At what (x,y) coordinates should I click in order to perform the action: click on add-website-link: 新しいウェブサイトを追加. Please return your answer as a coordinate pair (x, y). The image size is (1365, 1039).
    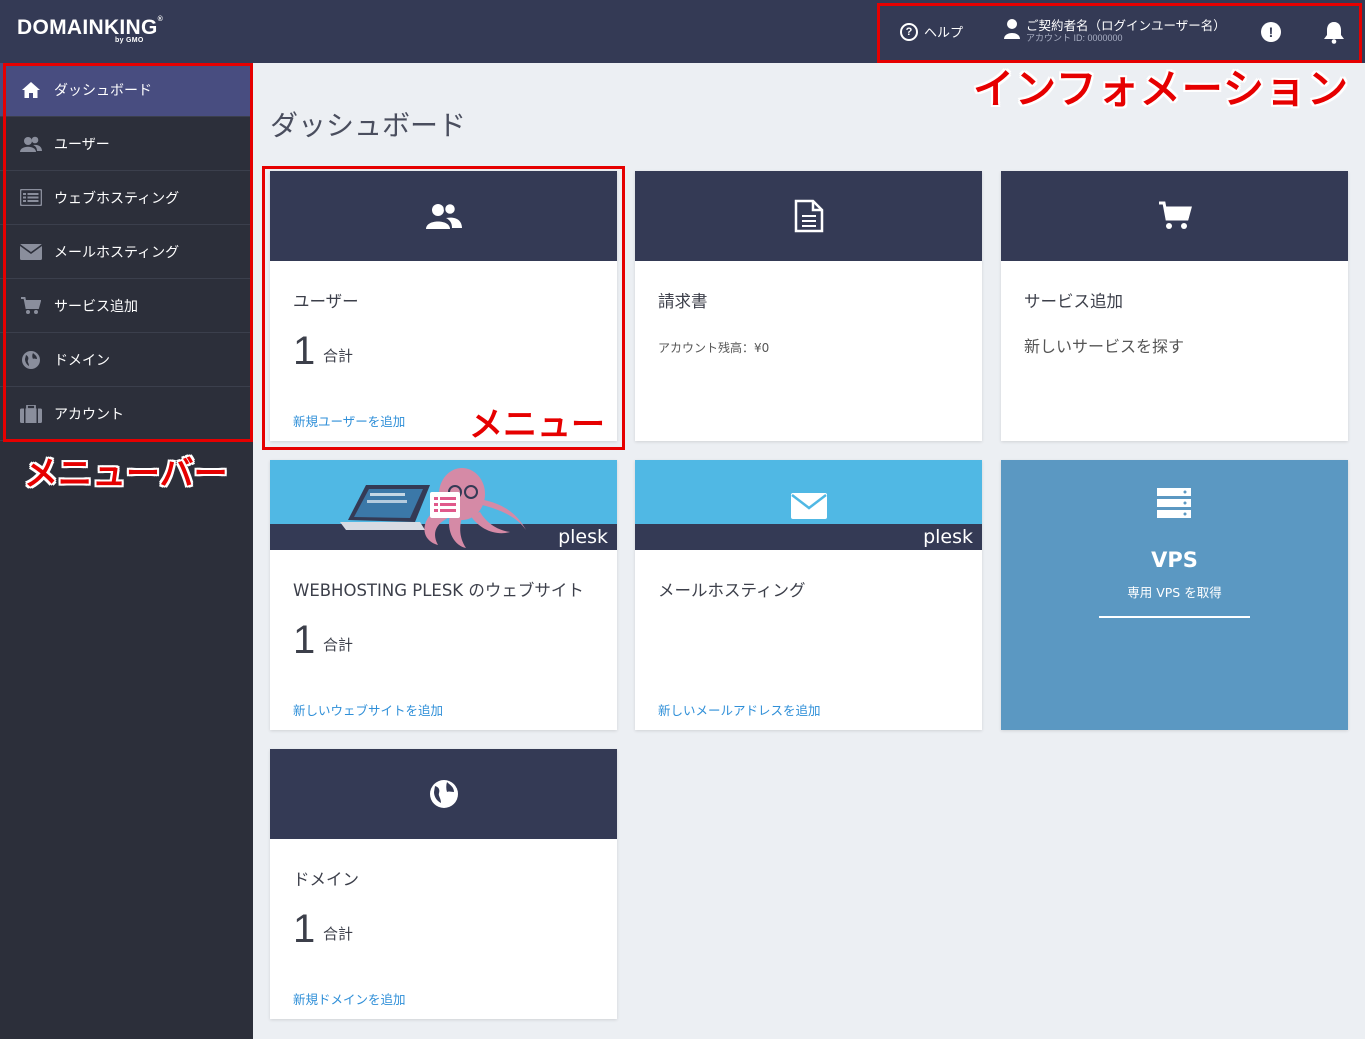
    Looking at the image, I should click on (368, 709).